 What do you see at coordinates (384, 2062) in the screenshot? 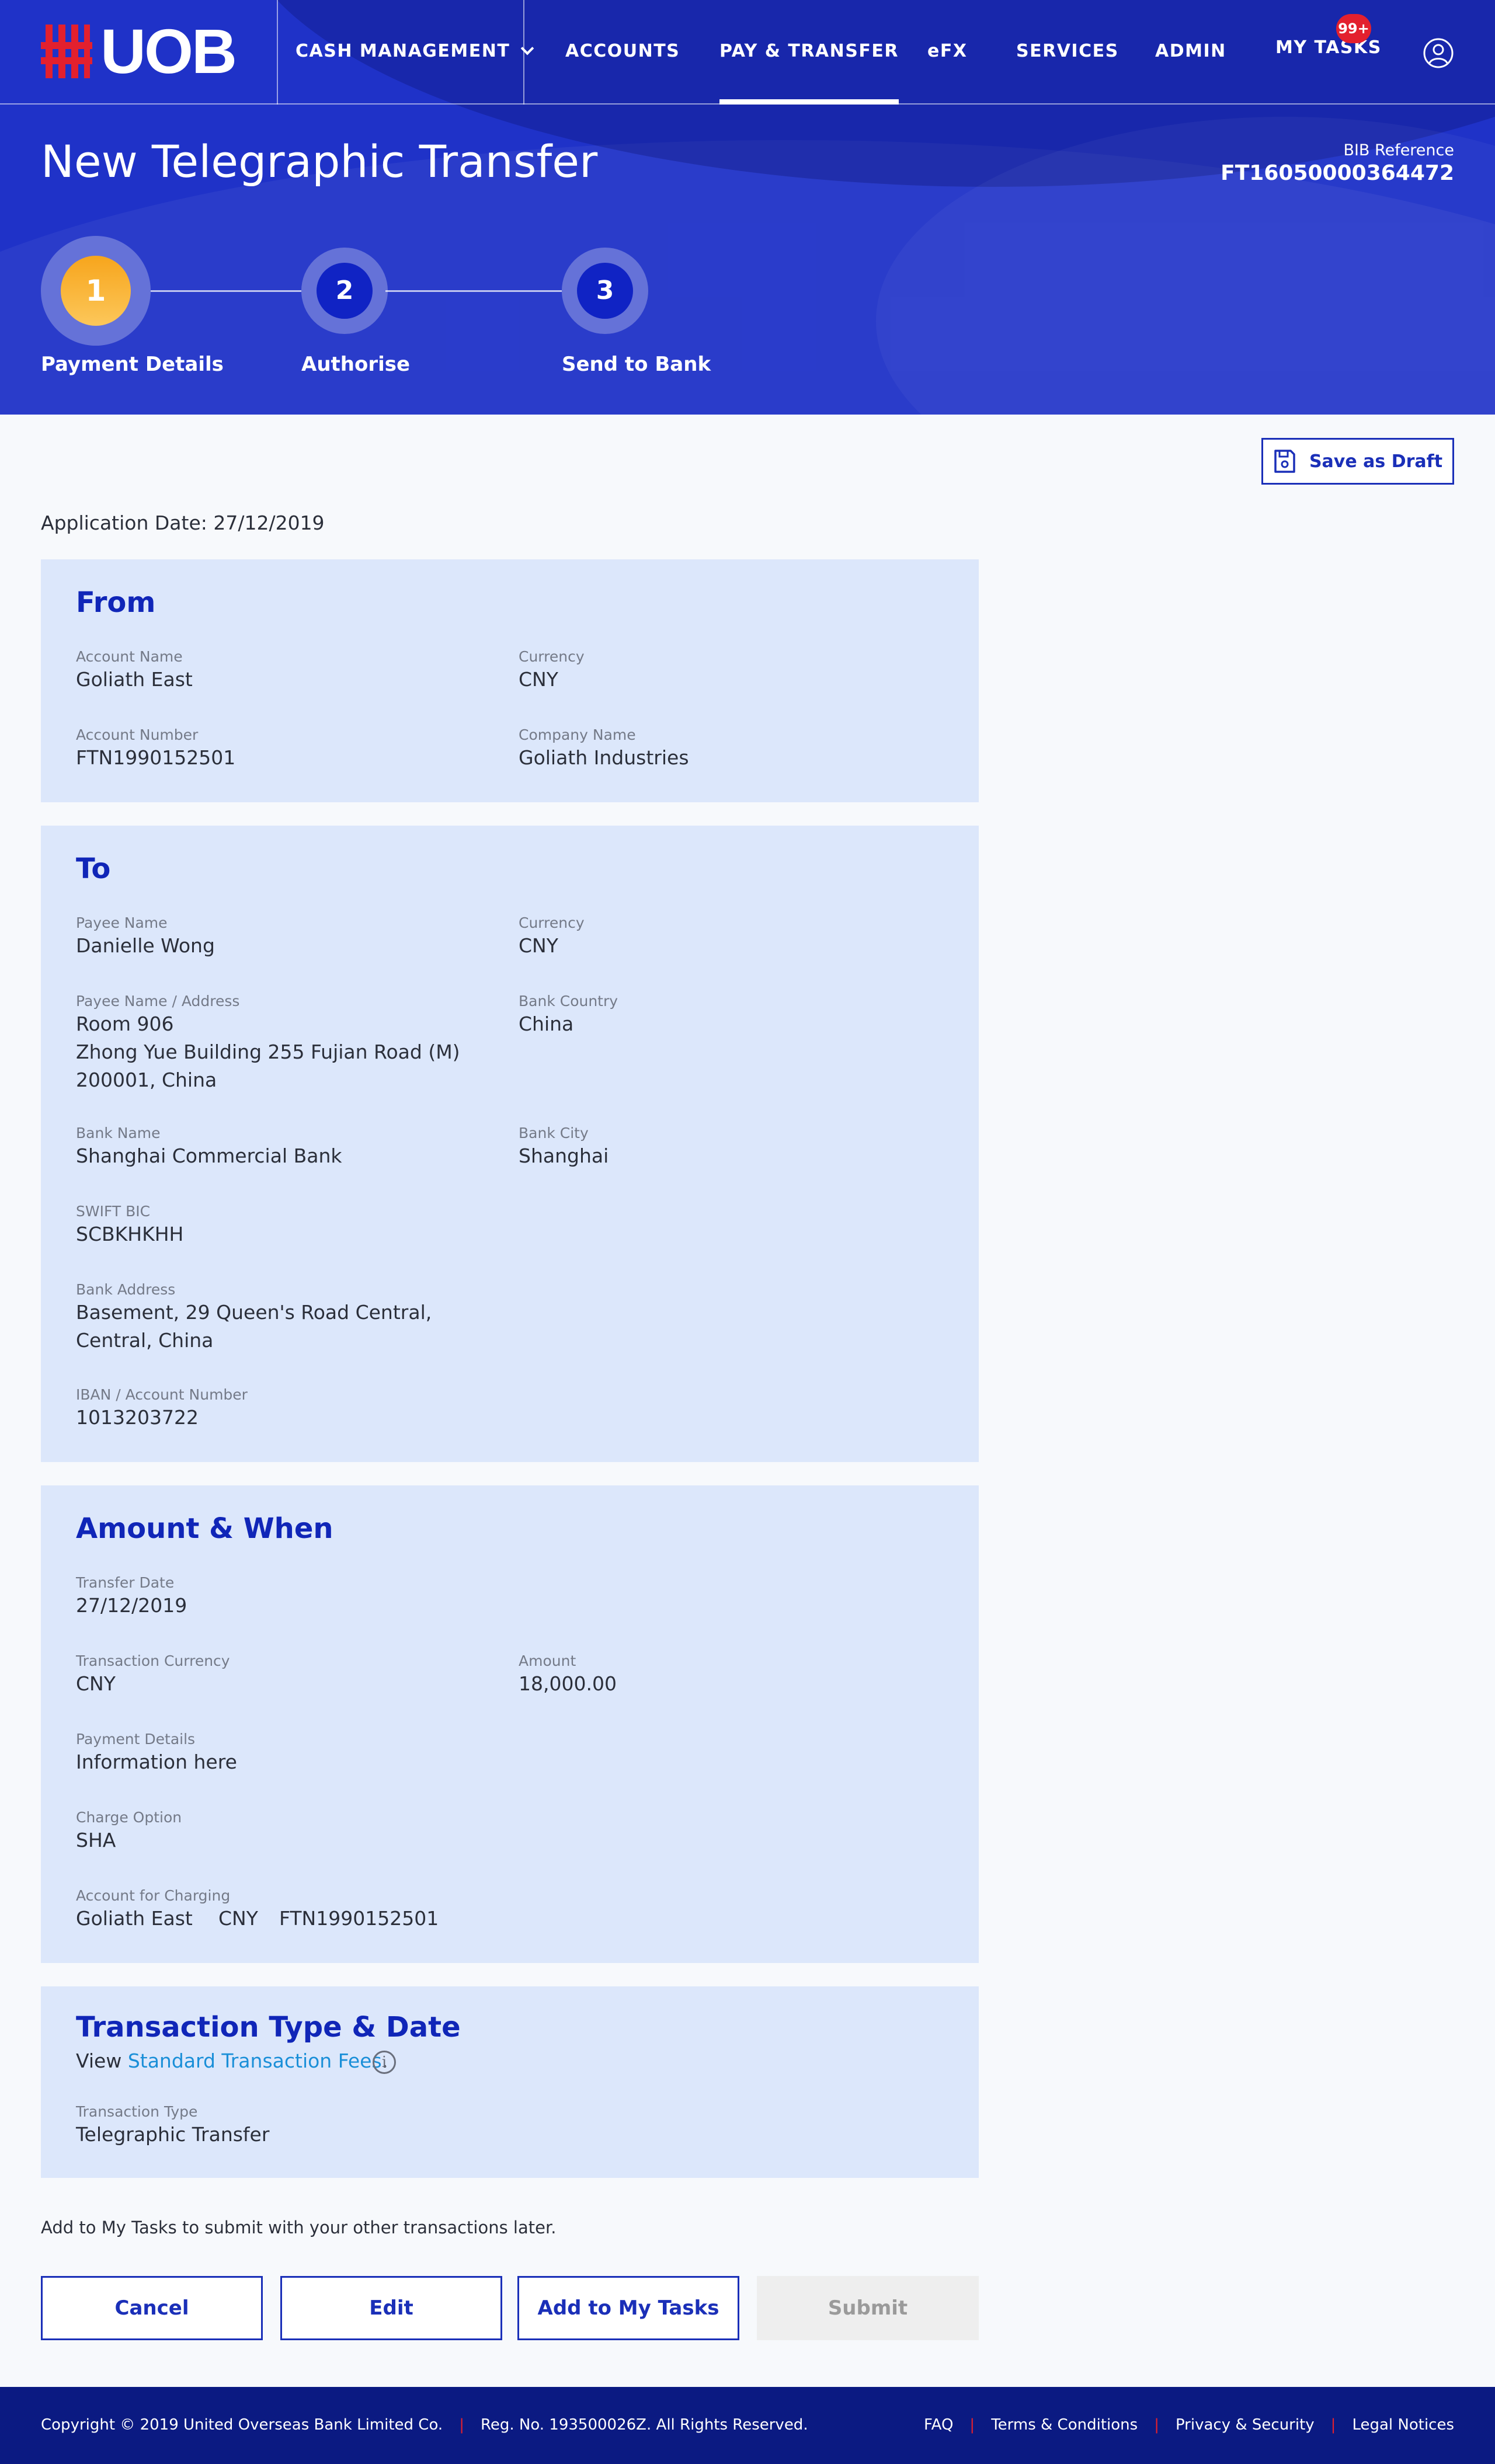
I see `info-icon: i` at bounding box center [384, 2062].